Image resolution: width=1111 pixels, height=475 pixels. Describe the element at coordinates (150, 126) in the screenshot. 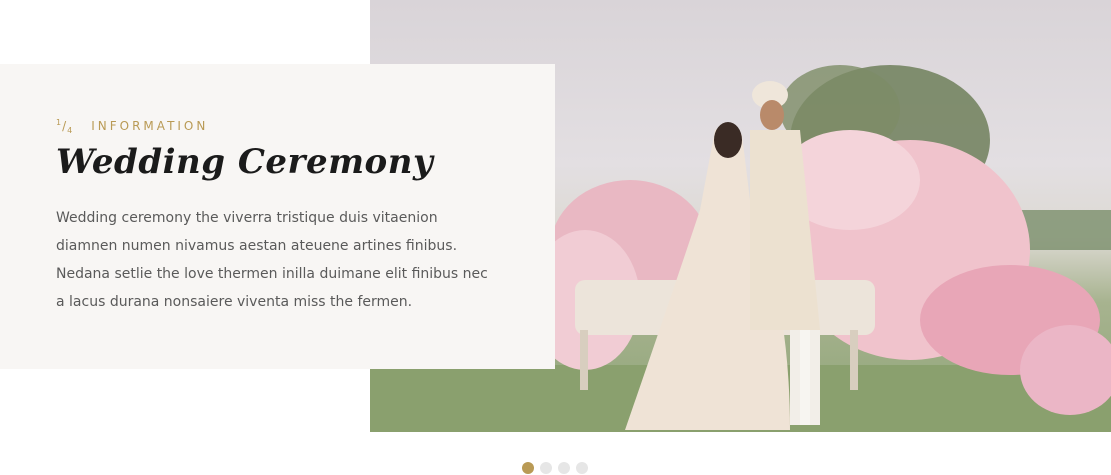

I see `kicker-label: INFORMATION` at that location.